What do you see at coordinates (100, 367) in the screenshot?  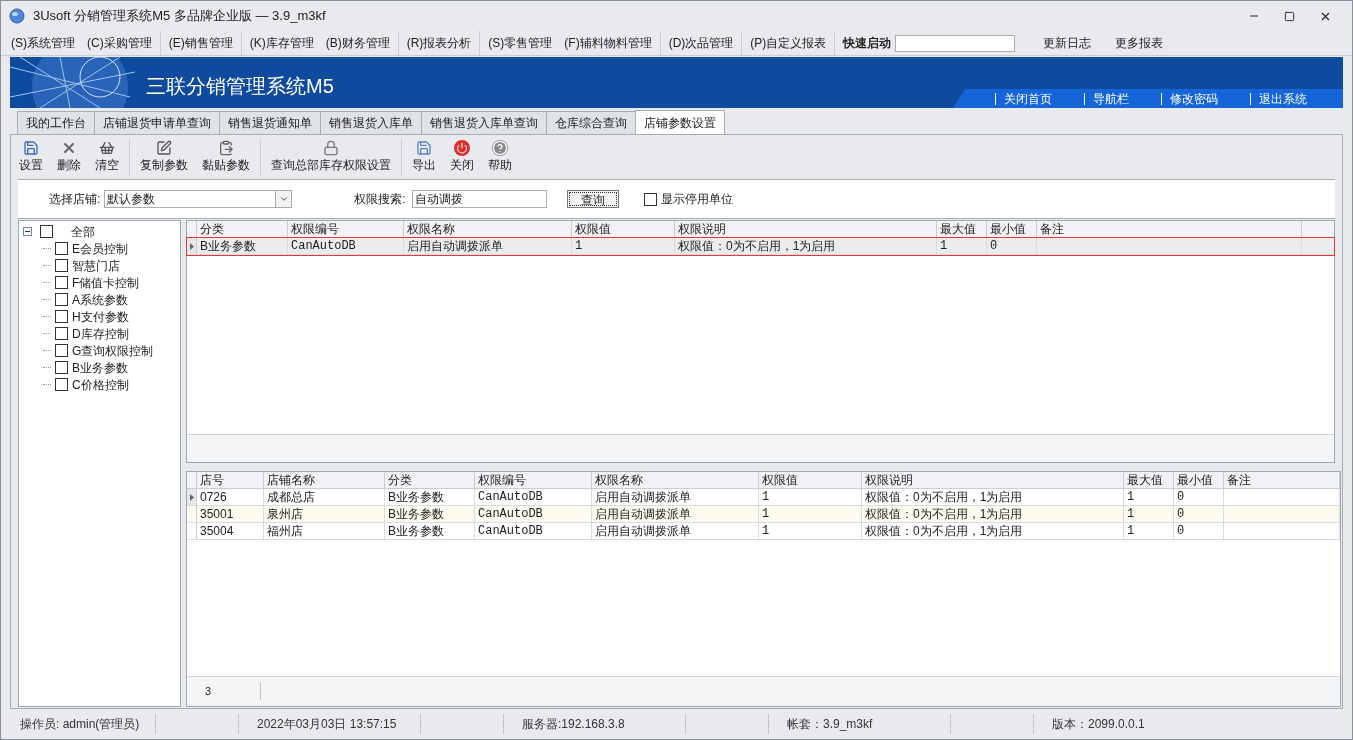 I see `tree-item: B业务参数` at bounding box center [100, 367].